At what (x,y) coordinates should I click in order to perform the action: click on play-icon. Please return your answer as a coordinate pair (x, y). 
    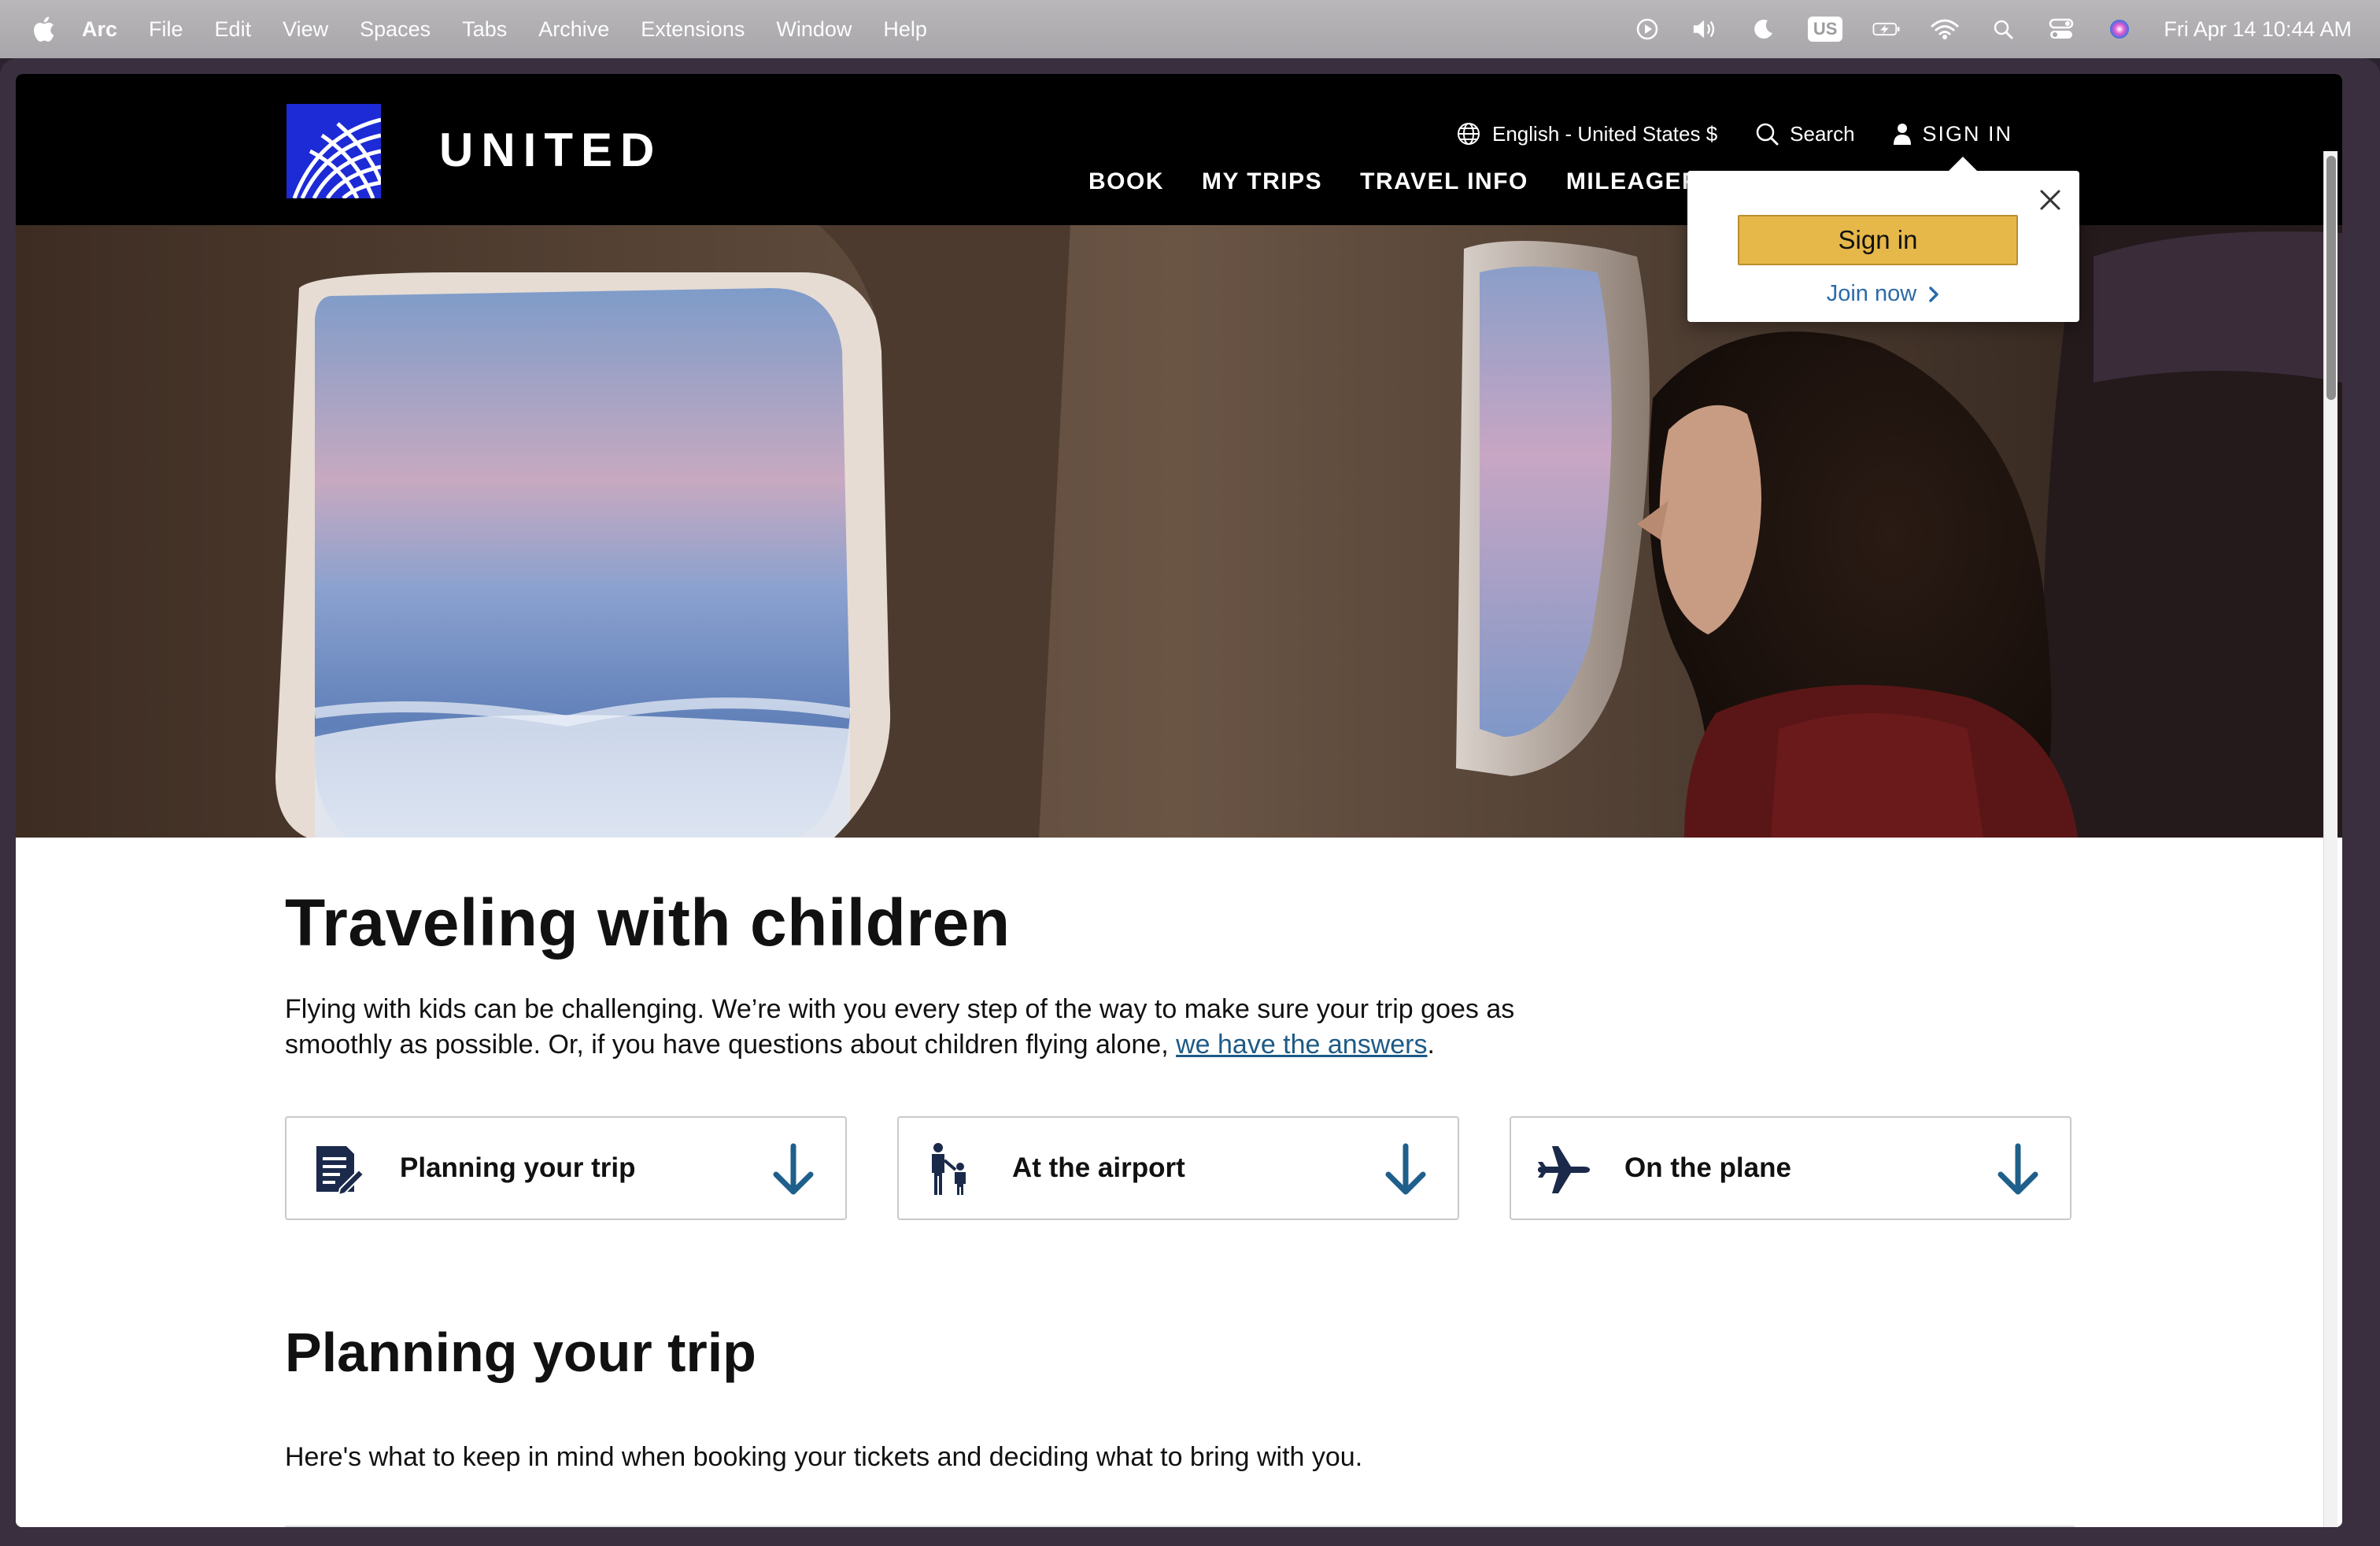
    Looking at the image, I should click on (1647, 29).